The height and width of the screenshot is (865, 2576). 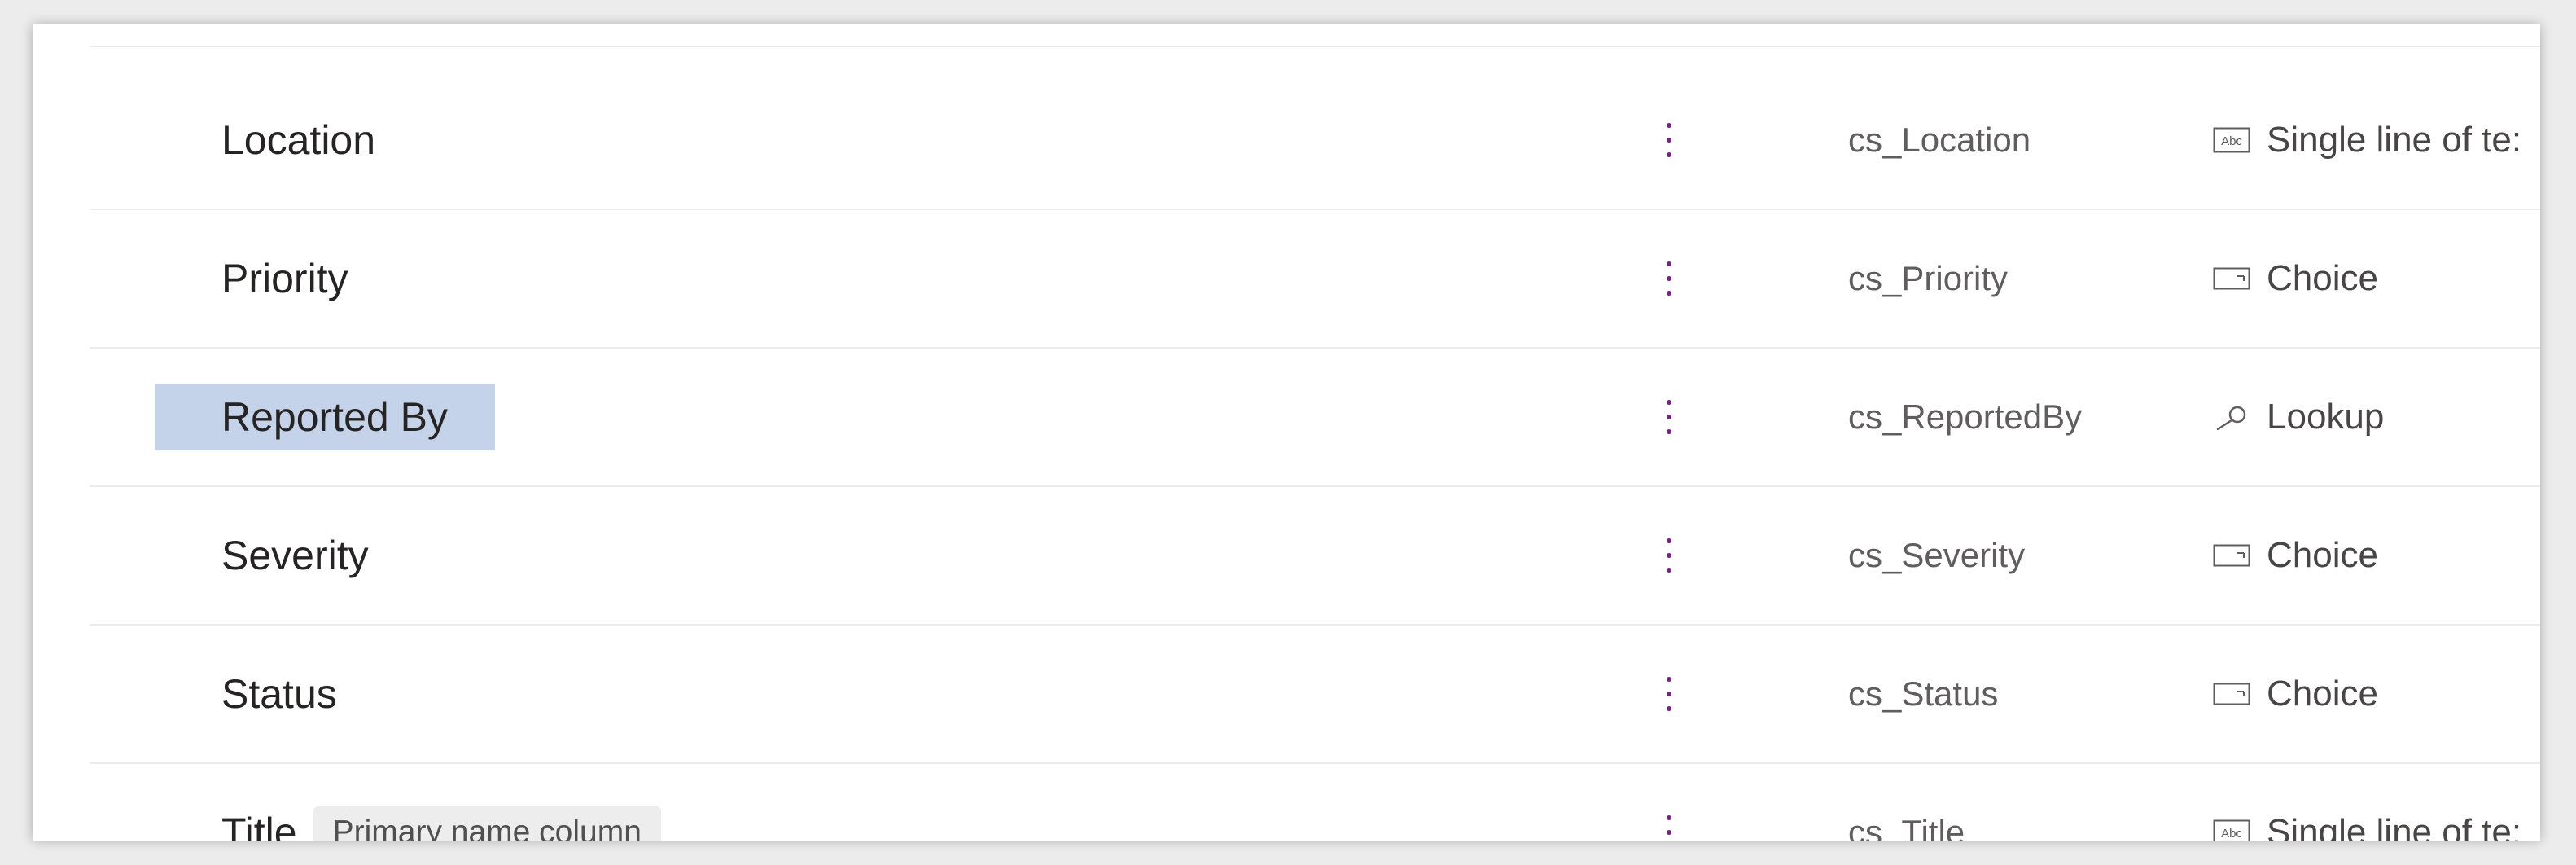 I want to click on data-type-cell: Lookup, so click(x=2376, y=417).